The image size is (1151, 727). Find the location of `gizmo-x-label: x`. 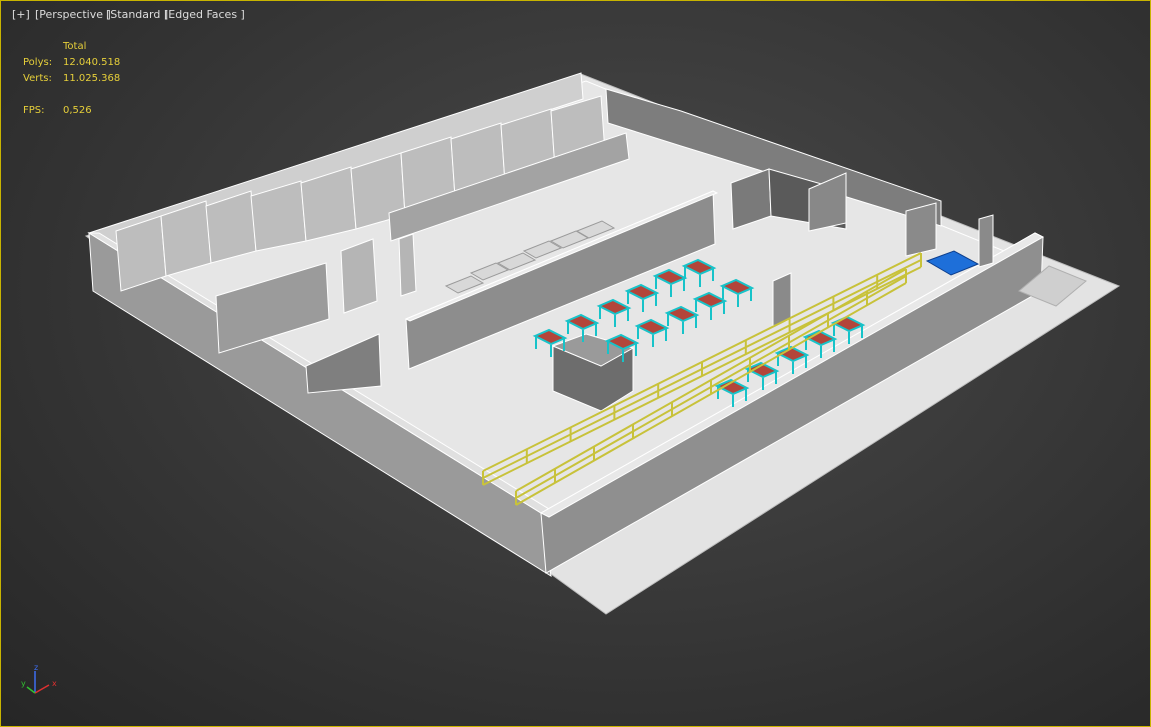

gizmo-x-label: x is located at coordinates (54, 683).